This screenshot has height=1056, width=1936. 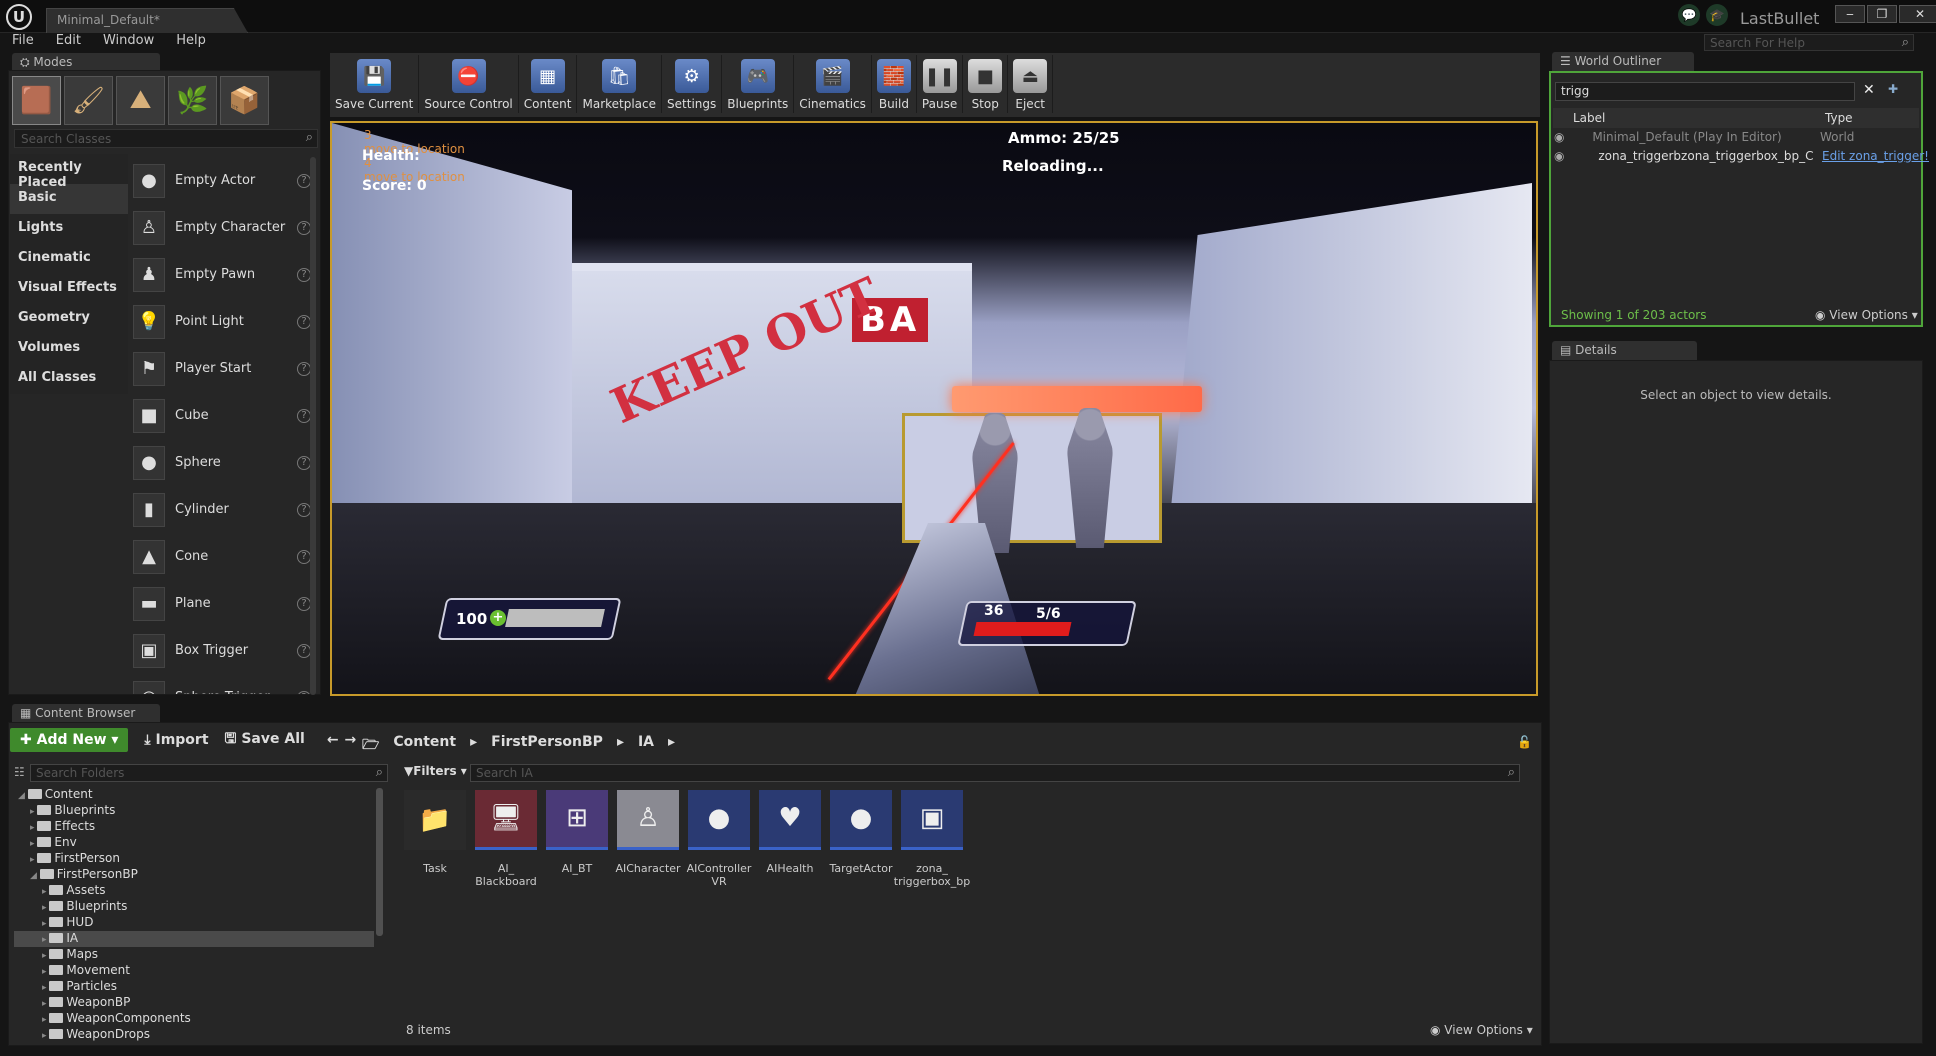 I want to click on folder-tree-item: ◢ FirstPersonBP, so click(x=194, y=875).